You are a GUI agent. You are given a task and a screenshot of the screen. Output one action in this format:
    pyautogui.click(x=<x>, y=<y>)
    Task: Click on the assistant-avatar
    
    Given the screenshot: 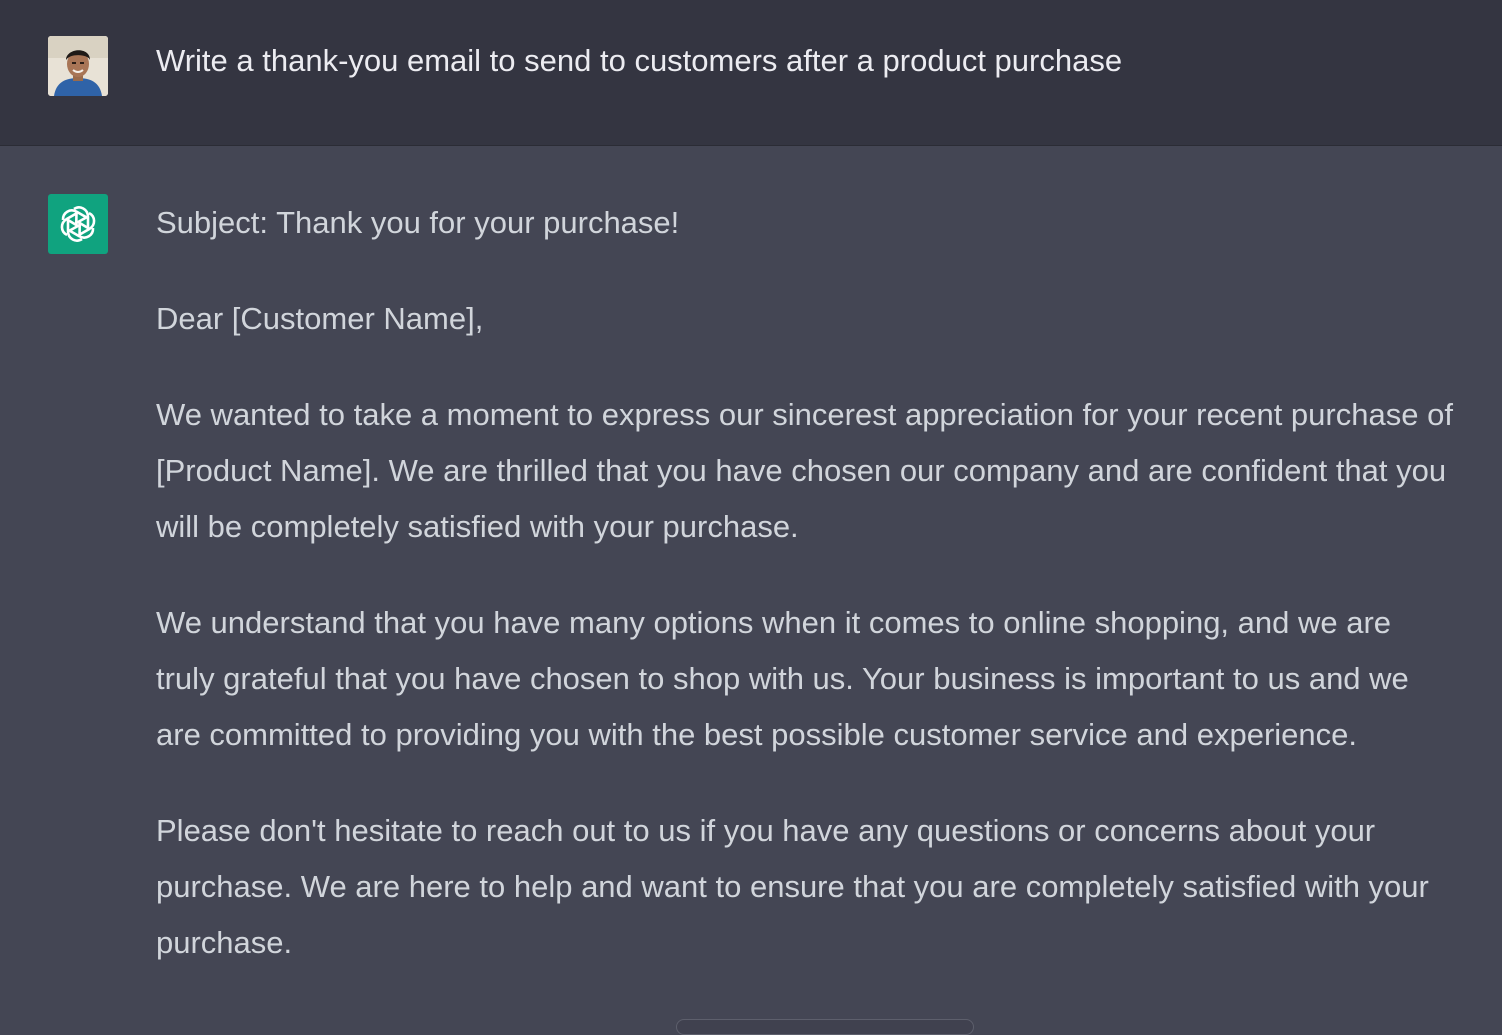 What is the action you would take?
    pyautogui.click(x=78, y=224)
    